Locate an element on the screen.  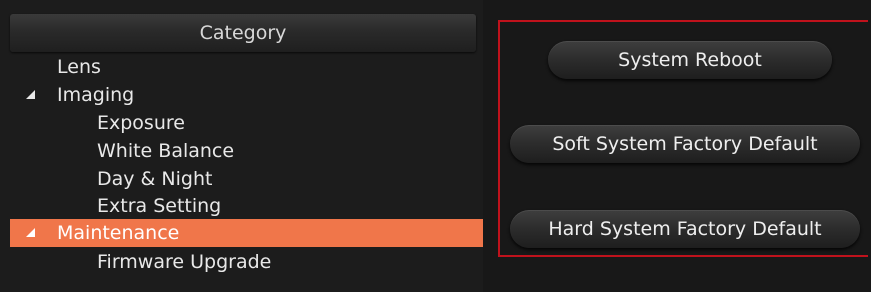
category-title: Category is located at coordinates (243, 33).